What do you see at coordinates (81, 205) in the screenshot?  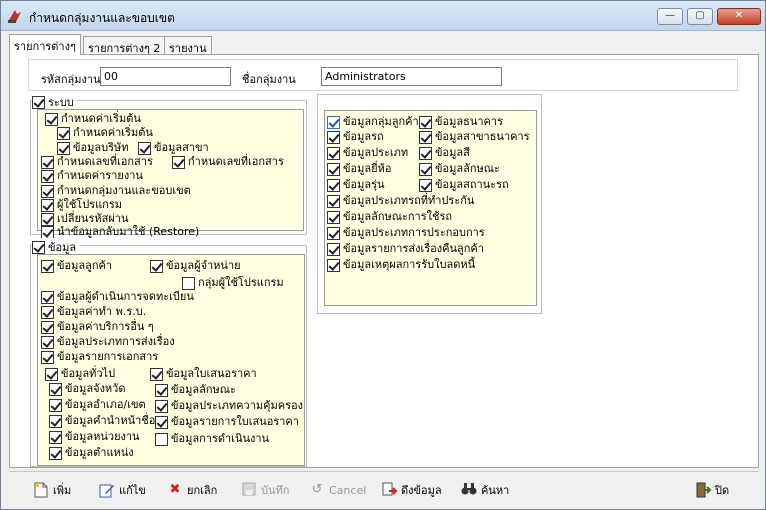 I see `system-item: ผู้ใช้โปรแกรม` at bounding box center [81, 205].